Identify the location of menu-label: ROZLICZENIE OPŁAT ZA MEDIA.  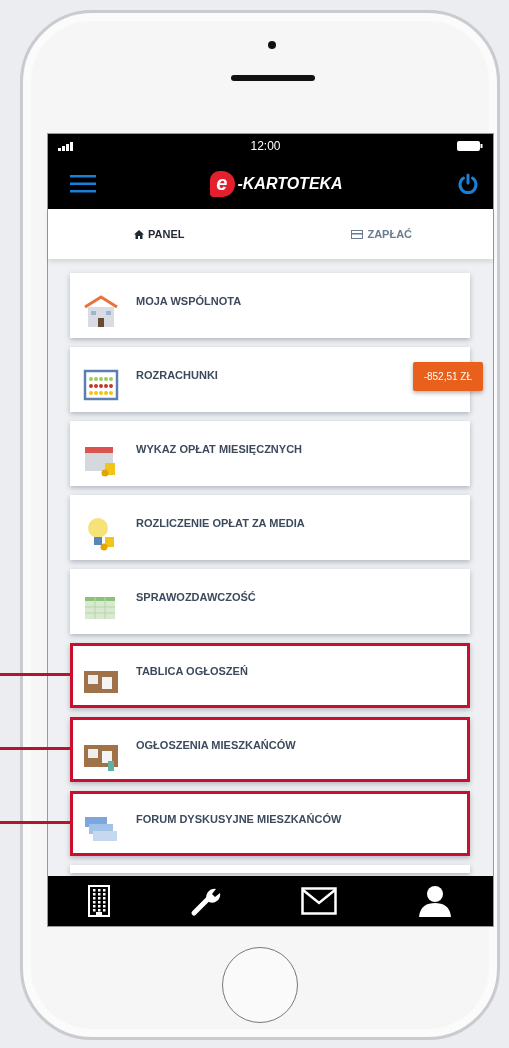
(220, 523).